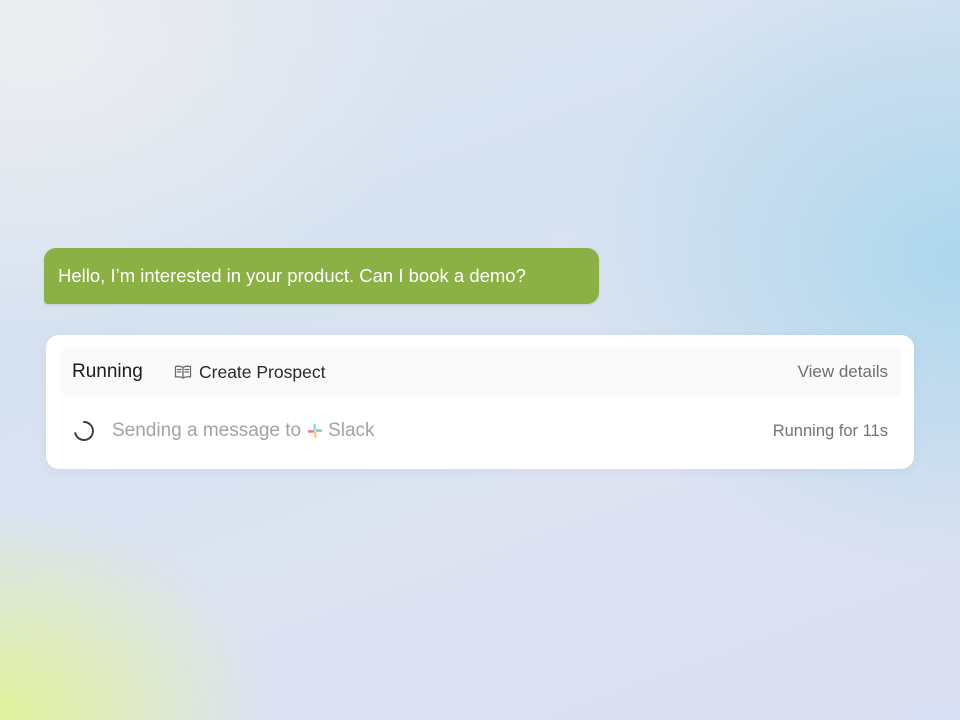  Describe the element at coordinates (315, 431) in the screenshot. I see `slack-icon` at that location.